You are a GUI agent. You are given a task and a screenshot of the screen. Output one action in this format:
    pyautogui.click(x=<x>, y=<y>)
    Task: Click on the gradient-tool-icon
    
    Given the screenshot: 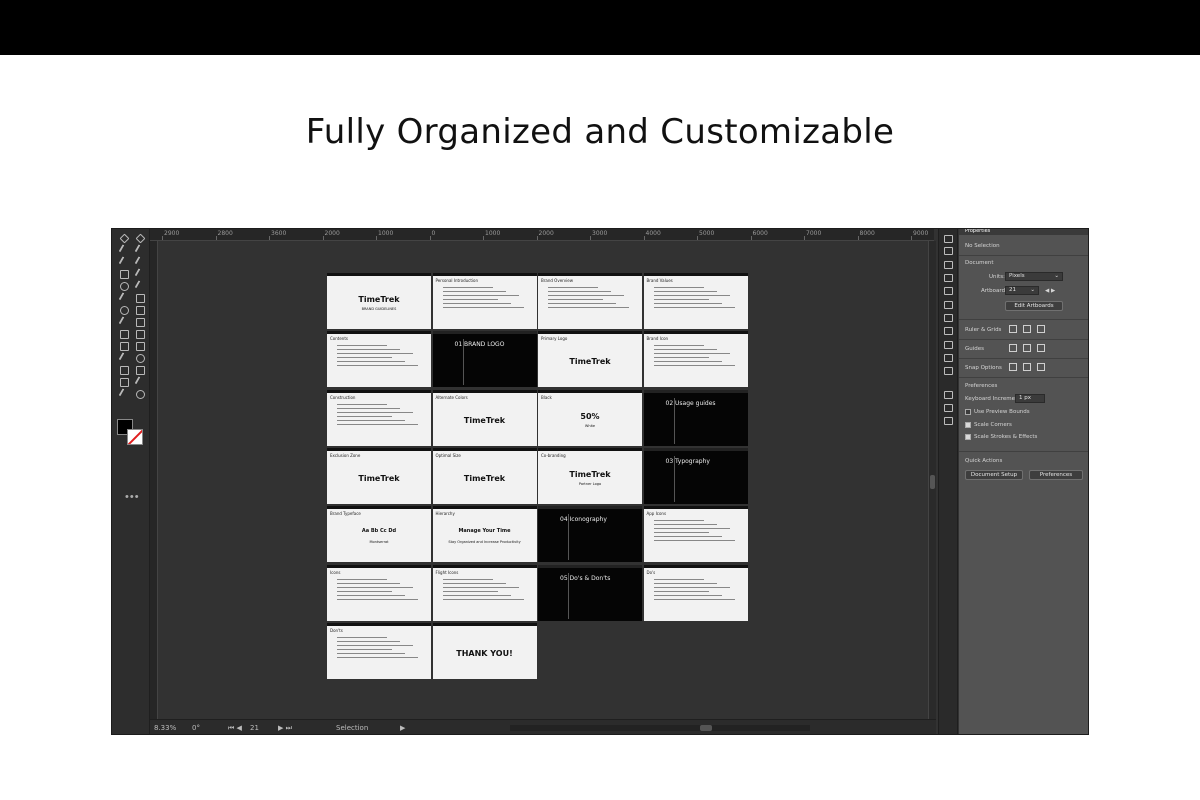 What is the action you would take?
    pyautogui.click(x=139, y=346)
    